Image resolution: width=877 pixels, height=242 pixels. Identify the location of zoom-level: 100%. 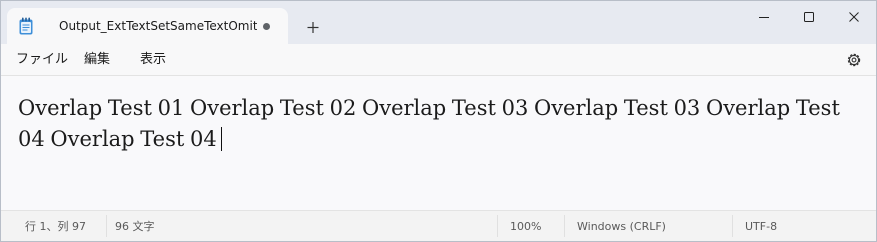
(525, 227).